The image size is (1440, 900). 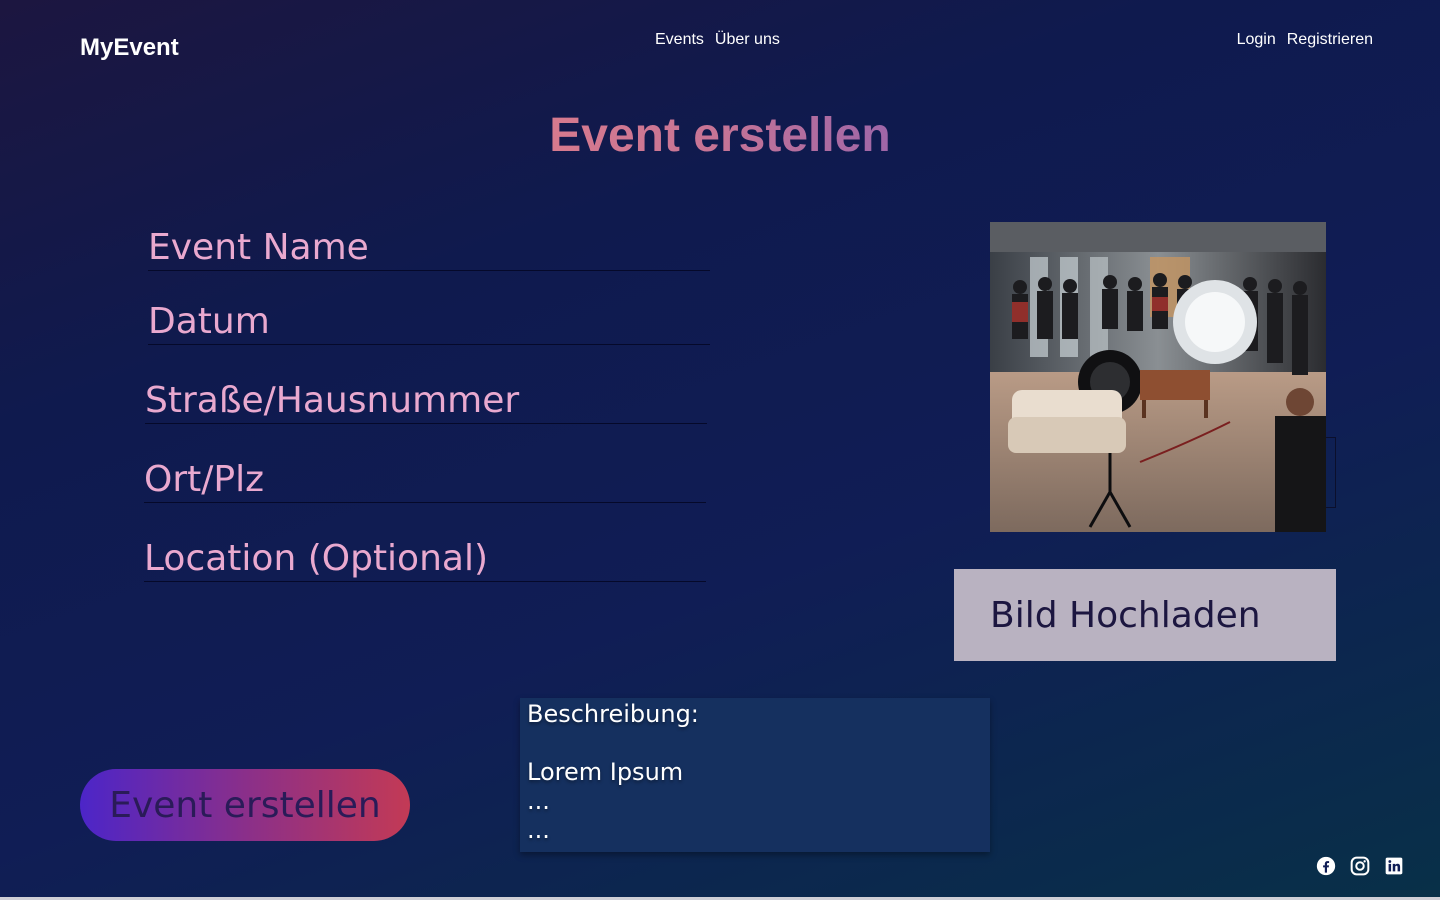 I want to click on nav-link-events: Events, so click(x=679, y=40).